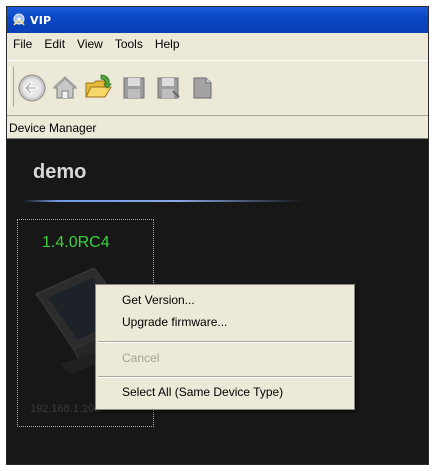 The height and width of the screenshot is (471, 436). What do you see at coordinates (65, 88) in the screenshot?
I see `home-icon` at bounding box center [65, 88].